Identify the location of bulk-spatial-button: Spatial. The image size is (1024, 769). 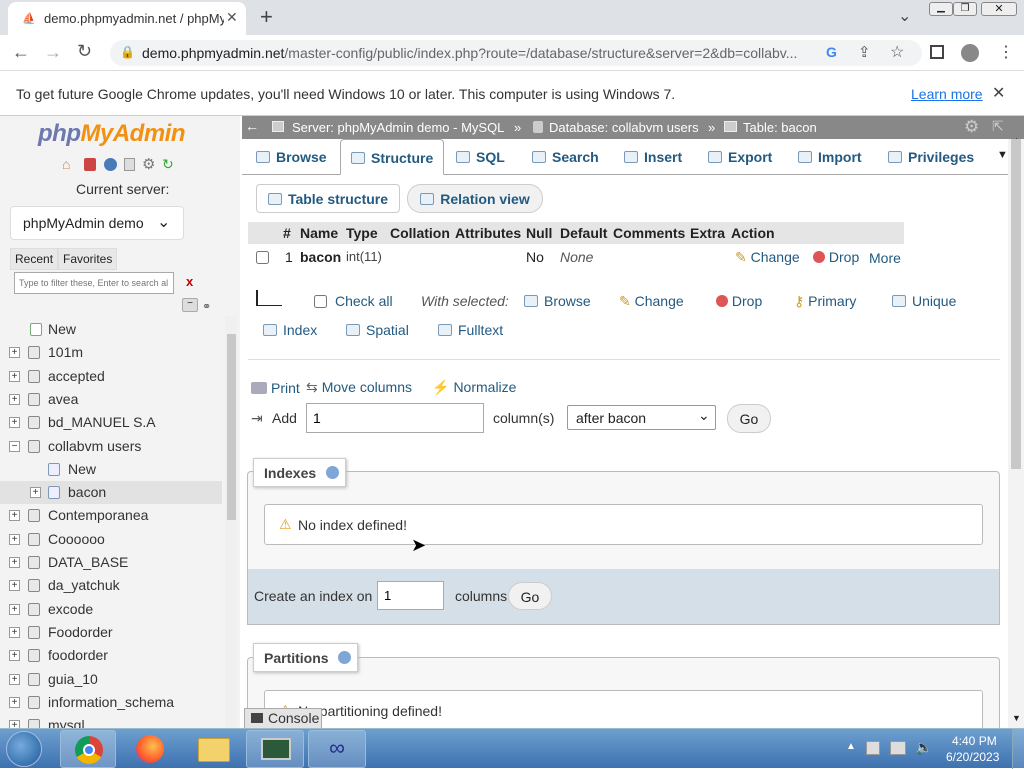
(377, 330).